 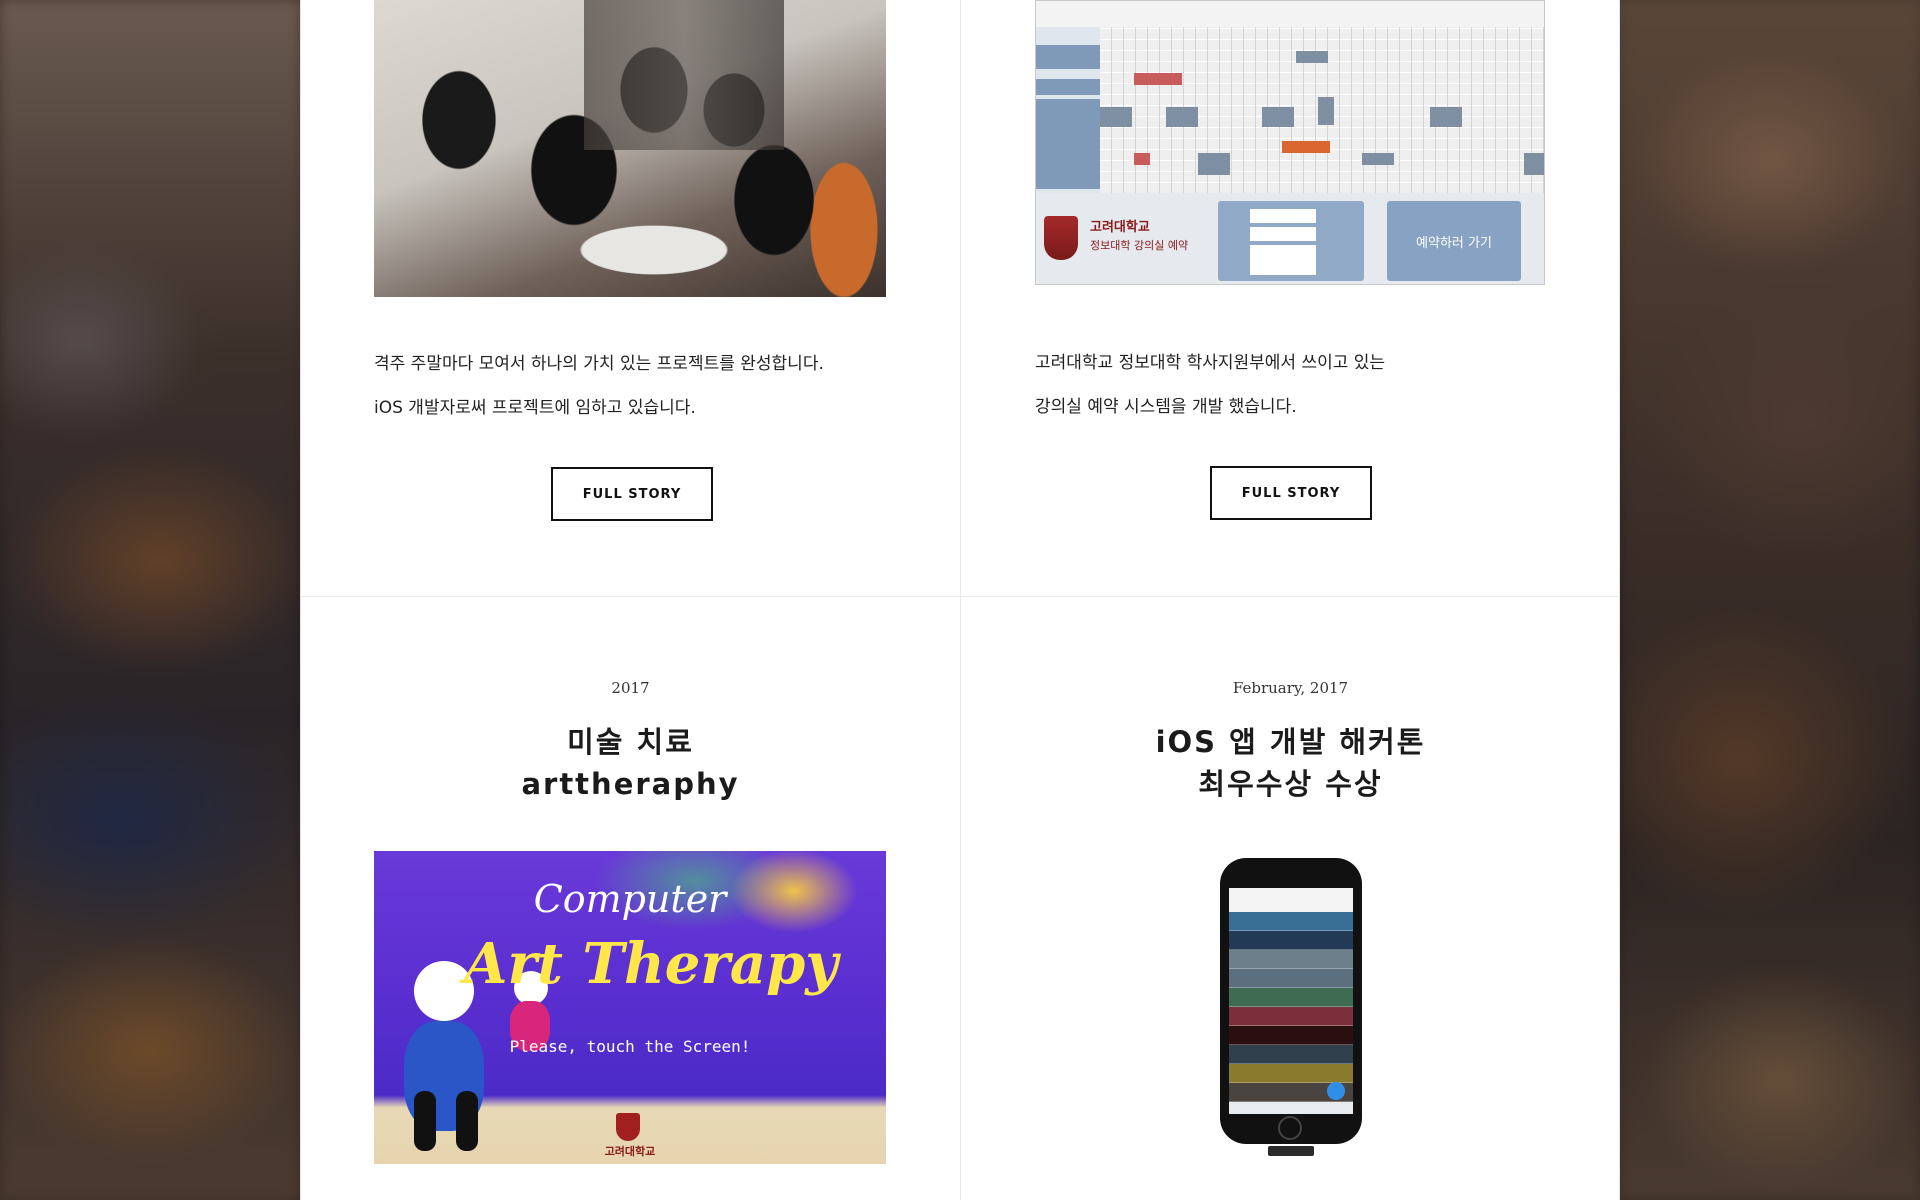 I want to click on card-date: 2017, so click(x=630, y=688).